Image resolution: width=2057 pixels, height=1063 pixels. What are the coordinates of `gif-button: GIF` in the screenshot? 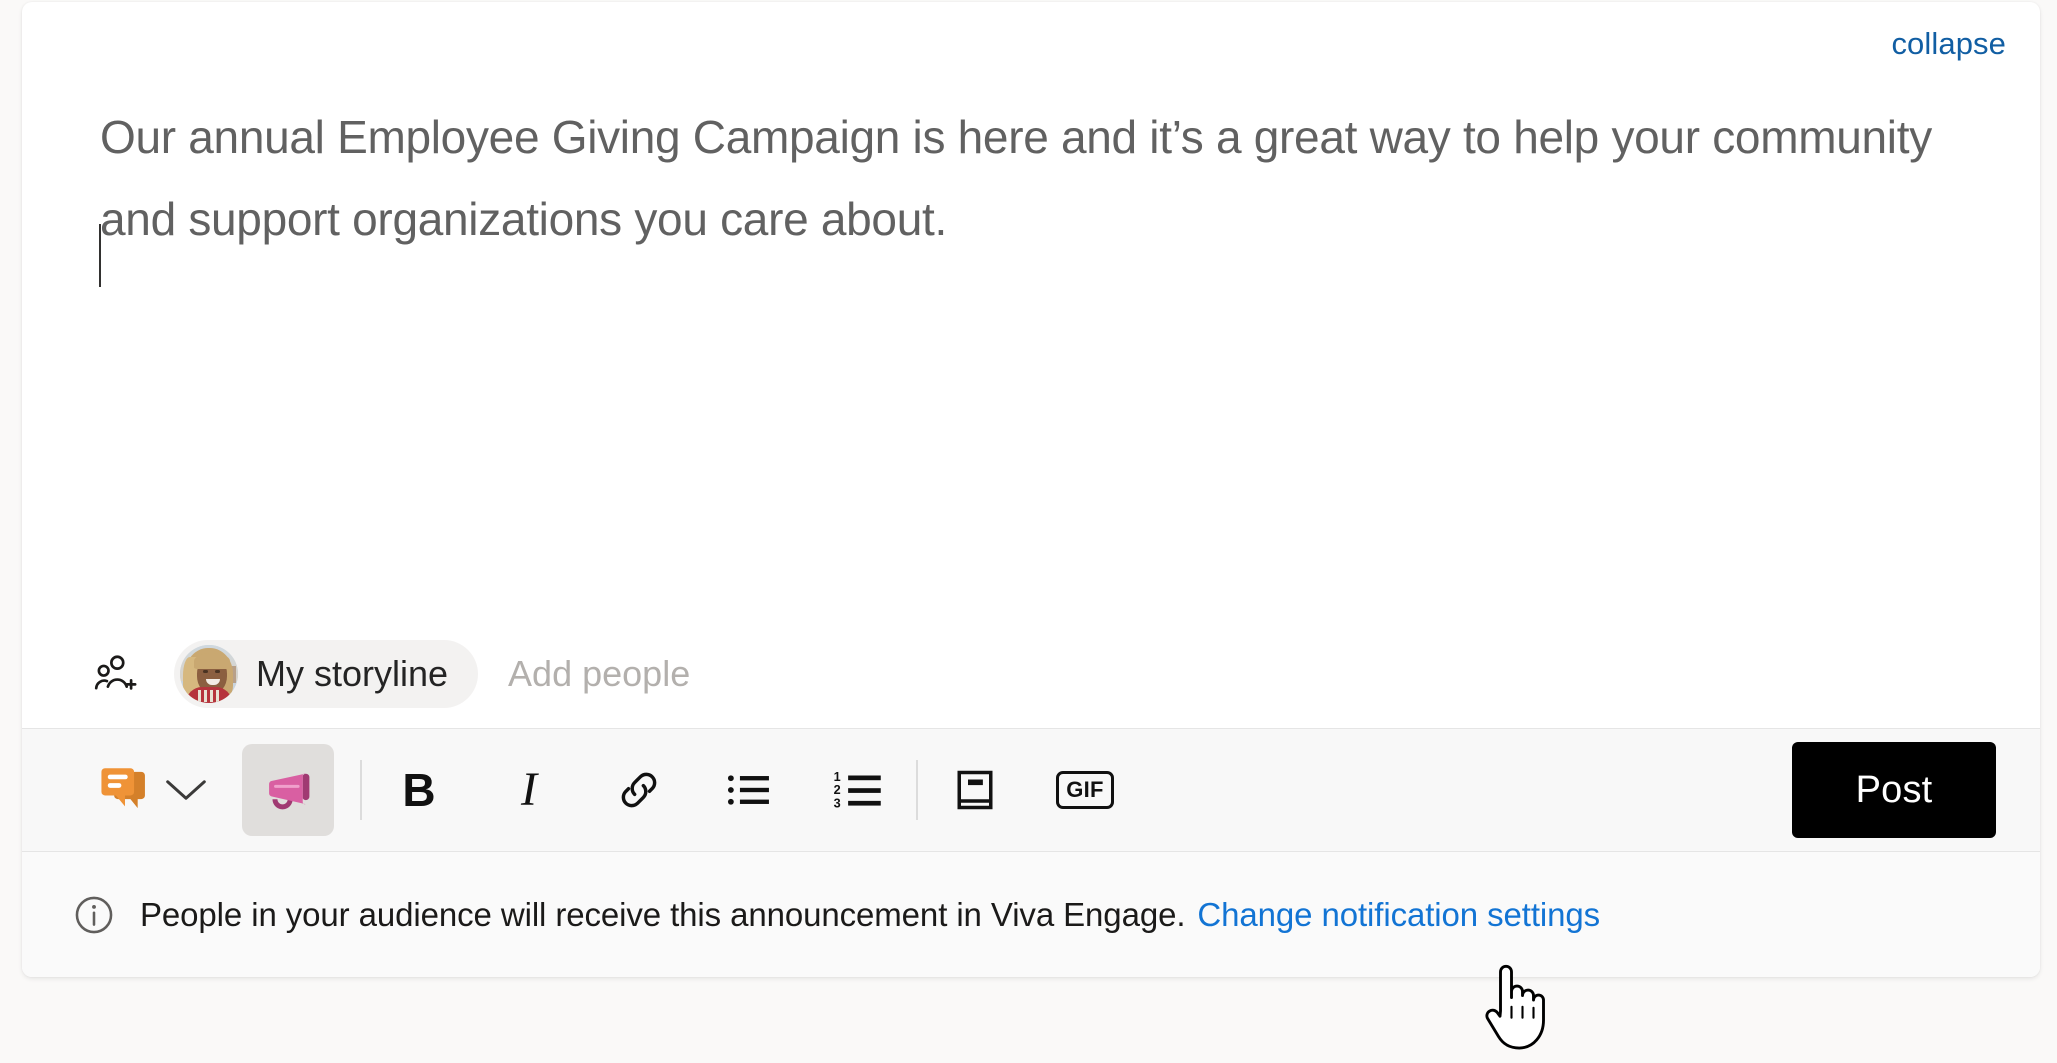 It's located at (1085, 790).